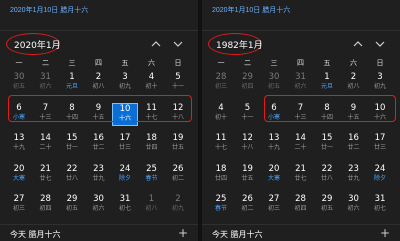 The image size is (400, 241). Describe the element at coordinates (247, 147) in the screenshot. I see `lunar-date: 十八` at that location.